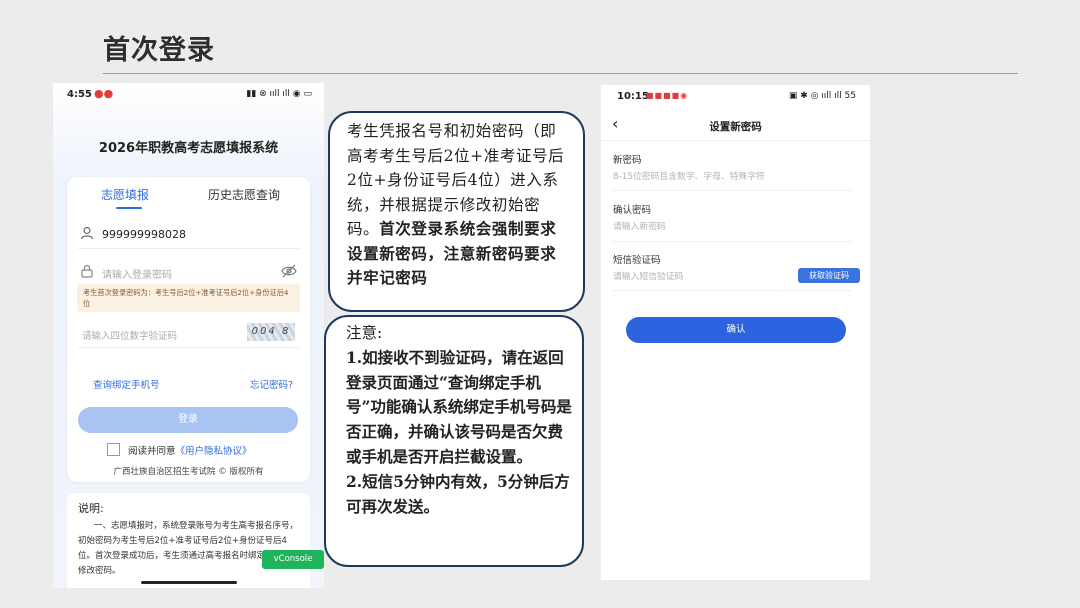 This screenshot has height=608, width=1080. I want to click on login-button: 登录, so click(188, 420).